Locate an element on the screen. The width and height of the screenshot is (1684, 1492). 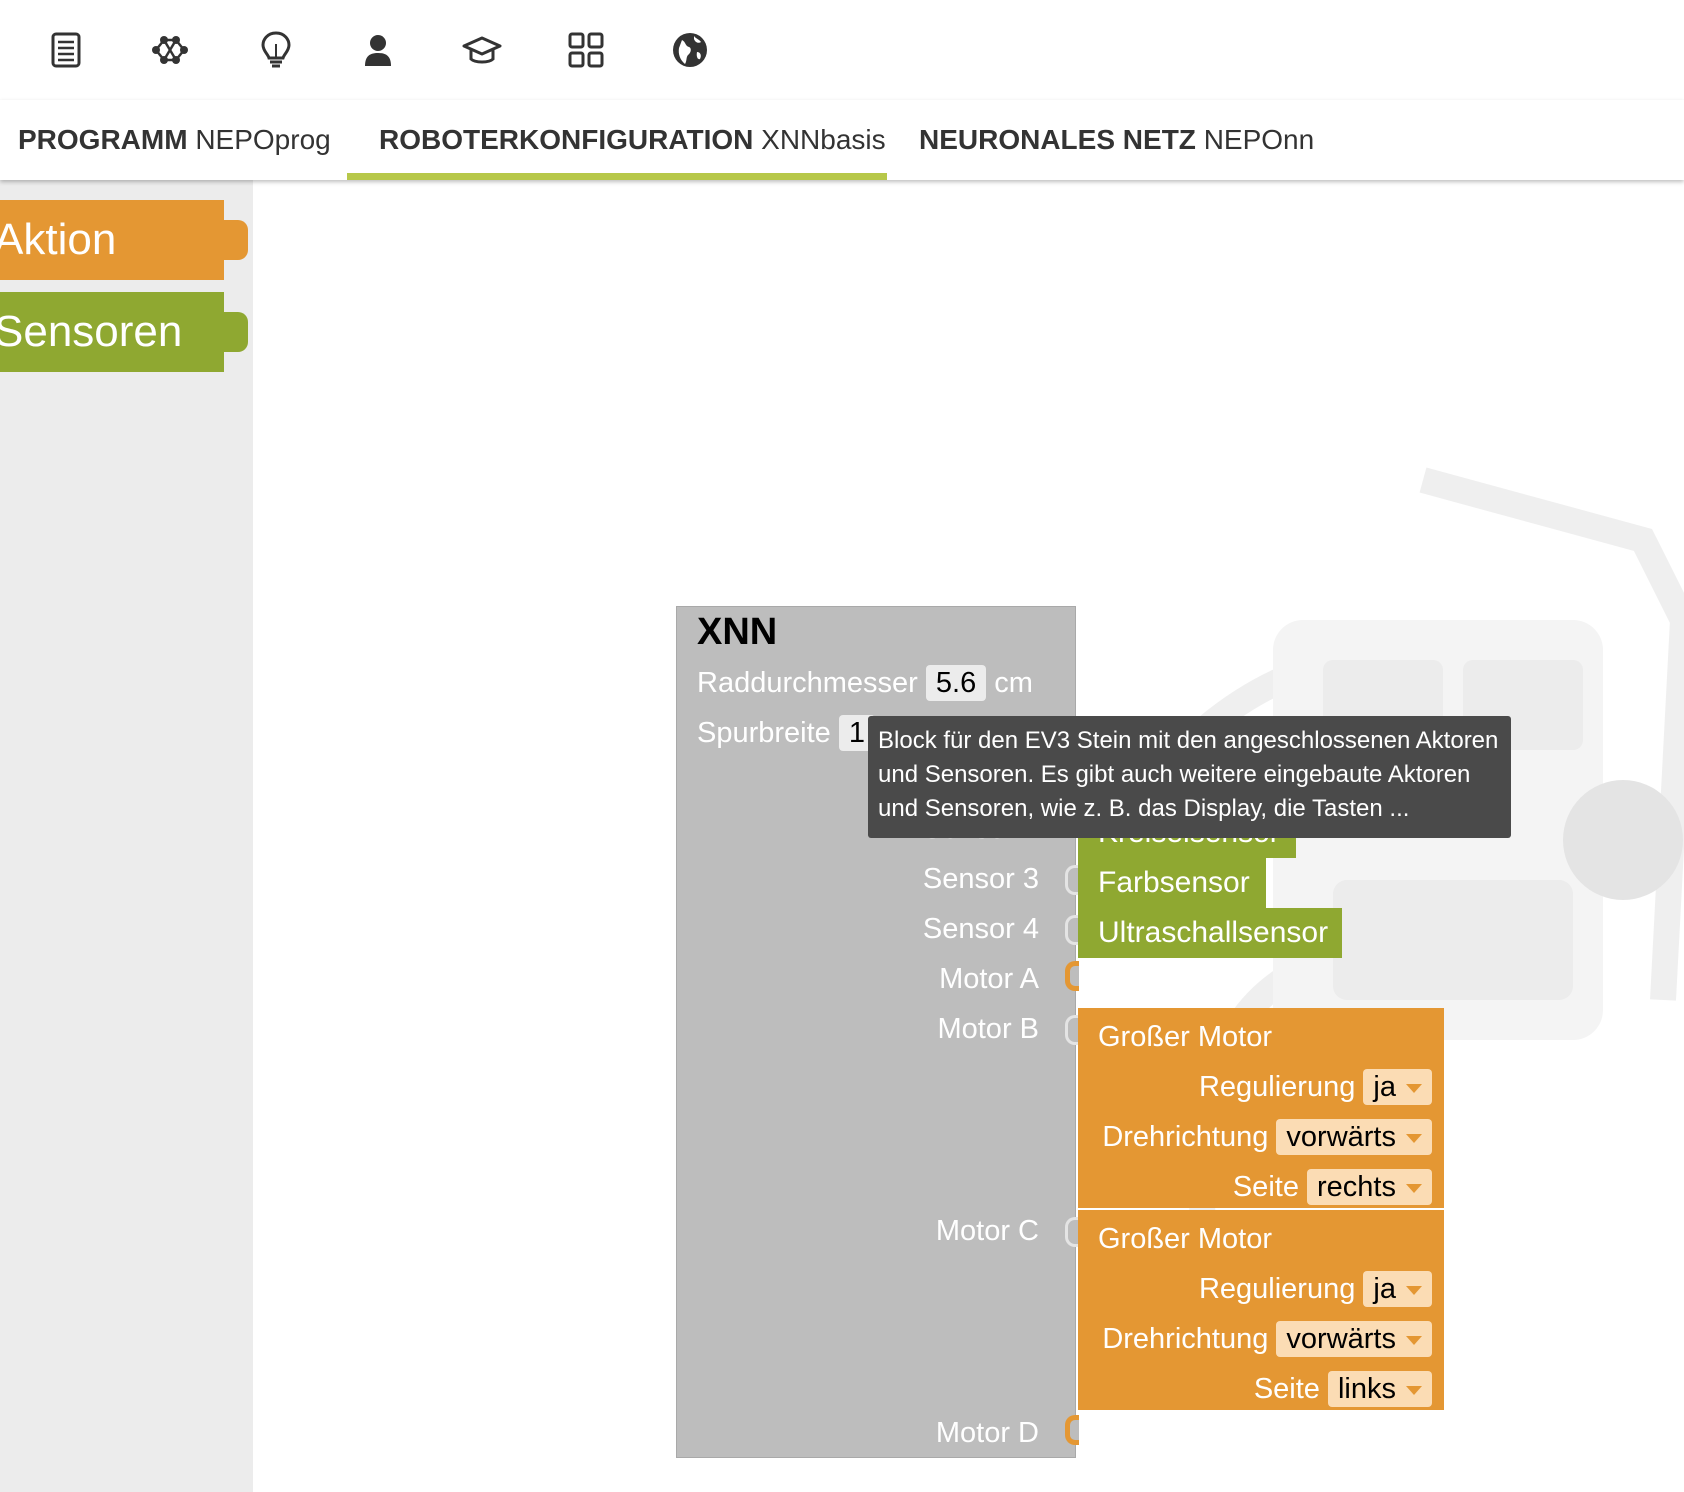
lightbulb-icon is located at coordinates (276, 50).